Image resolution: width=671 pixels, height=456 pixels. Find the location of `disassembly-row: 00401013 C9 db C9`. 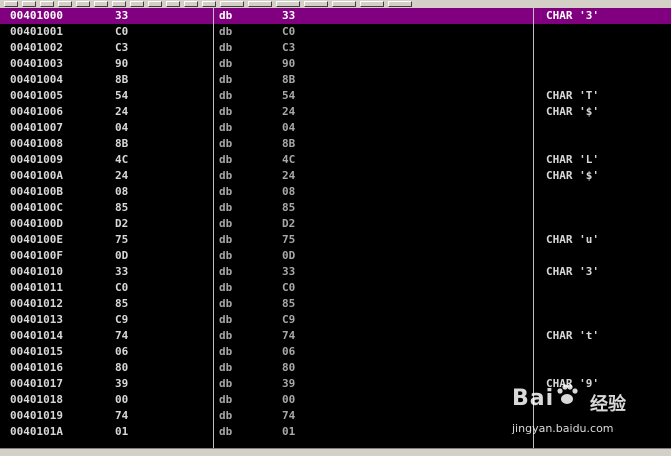

disassembly-row: 00401013 C9 db C9 is located at coordinates (335, 320).